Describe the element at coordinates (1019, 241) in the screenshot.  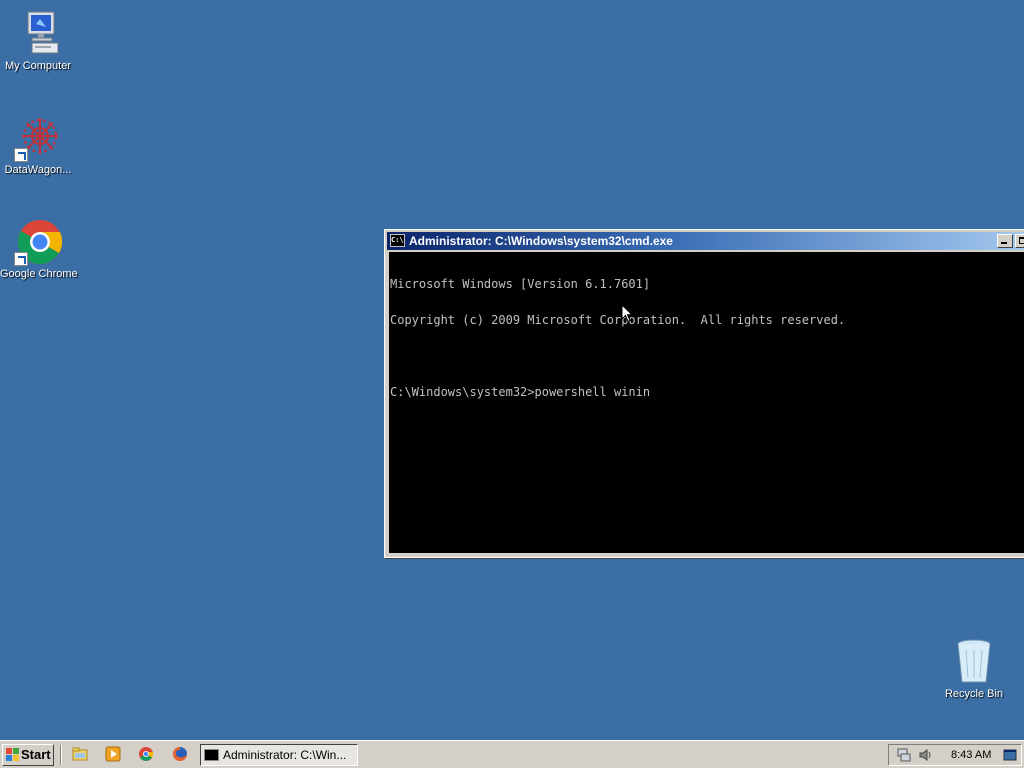
I see `maximize-button` at that location.